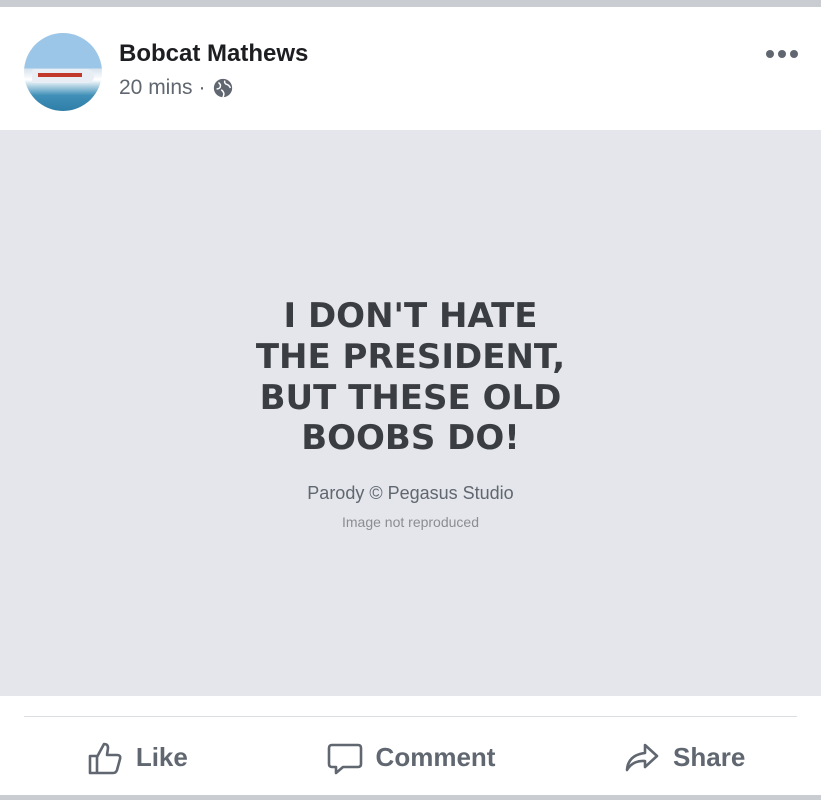  I want to click on top-border, so click(410, 3).